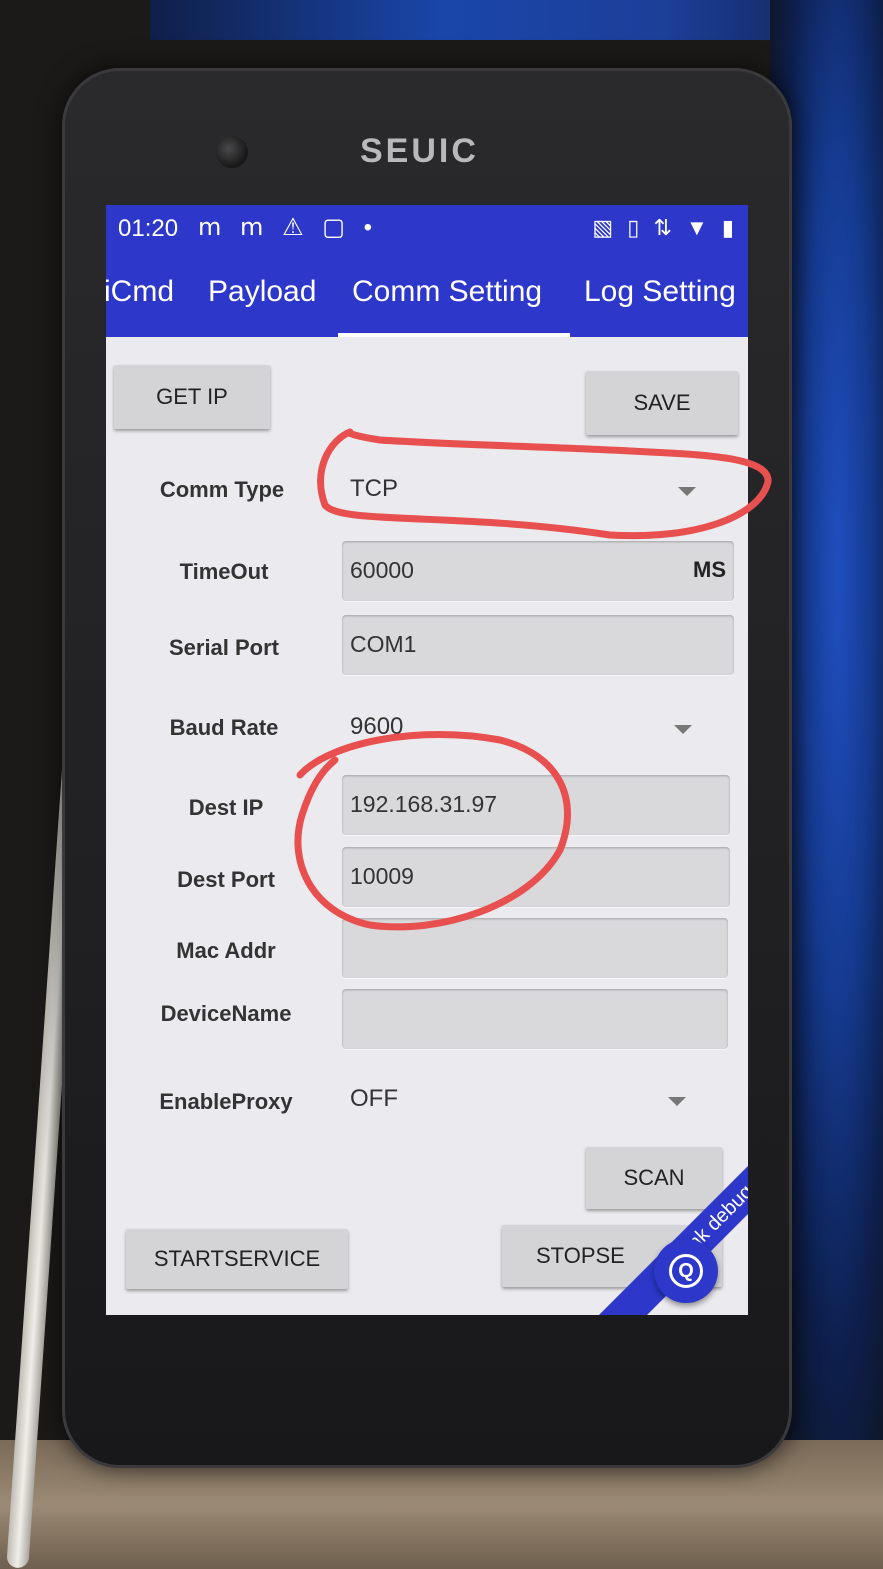  Describe the element at coordinates (536, 805) in the screenshot. I see `dest-ip-input: 192.168.31.97` at that location.